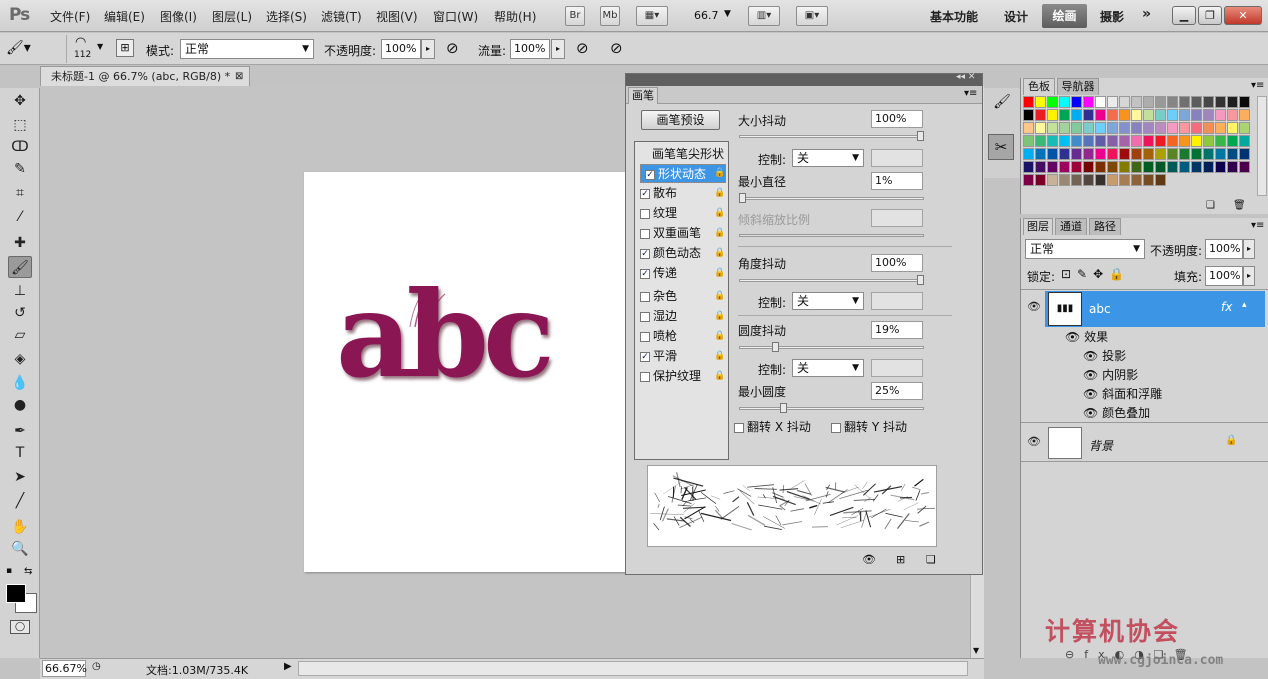  Describe the element at coordinates (1101, 445) in the screenshot. I see `layer-name: 背景` at that location.